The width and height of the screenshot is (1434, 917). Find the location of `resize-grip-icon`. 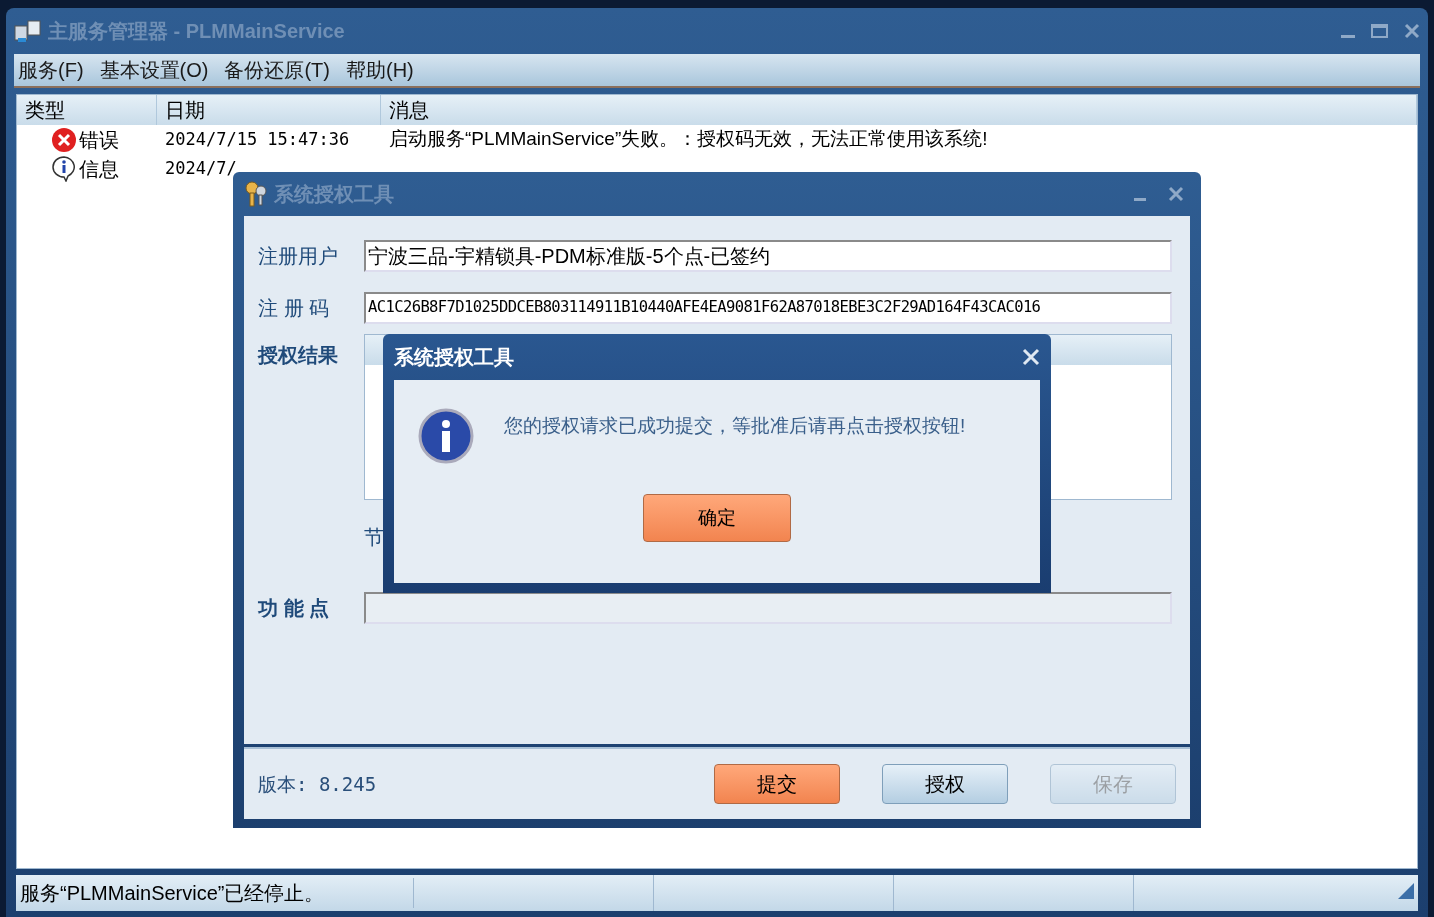

resize-grip-icon is located at coordinates (1406, 891).